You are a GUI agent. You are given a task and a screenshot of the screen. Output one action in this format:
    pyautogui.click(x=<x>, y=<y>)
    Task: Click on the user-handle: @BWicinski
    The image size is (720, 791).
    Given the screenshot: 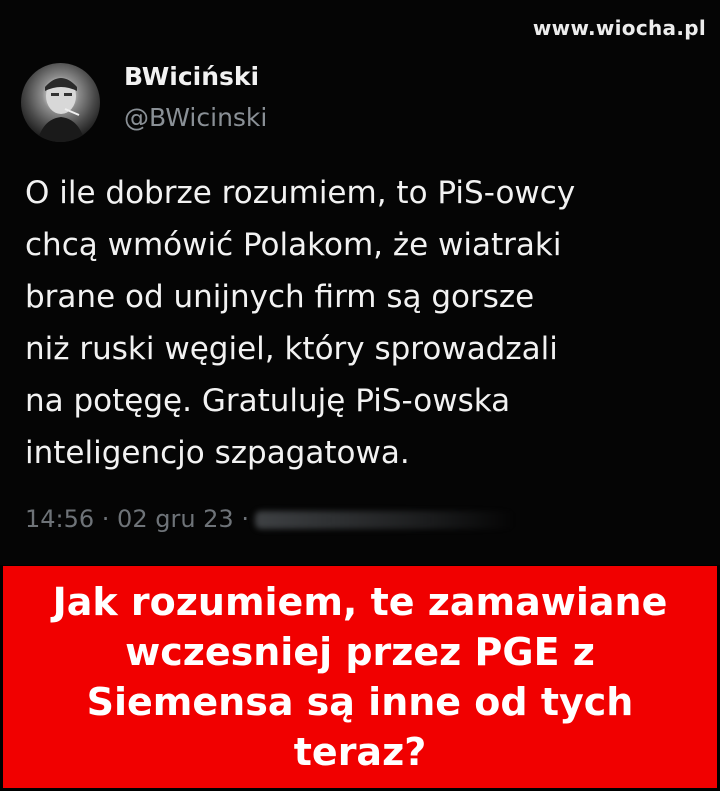 What is the action you would take?
    pyautogui.click(x=195, y=117)
    